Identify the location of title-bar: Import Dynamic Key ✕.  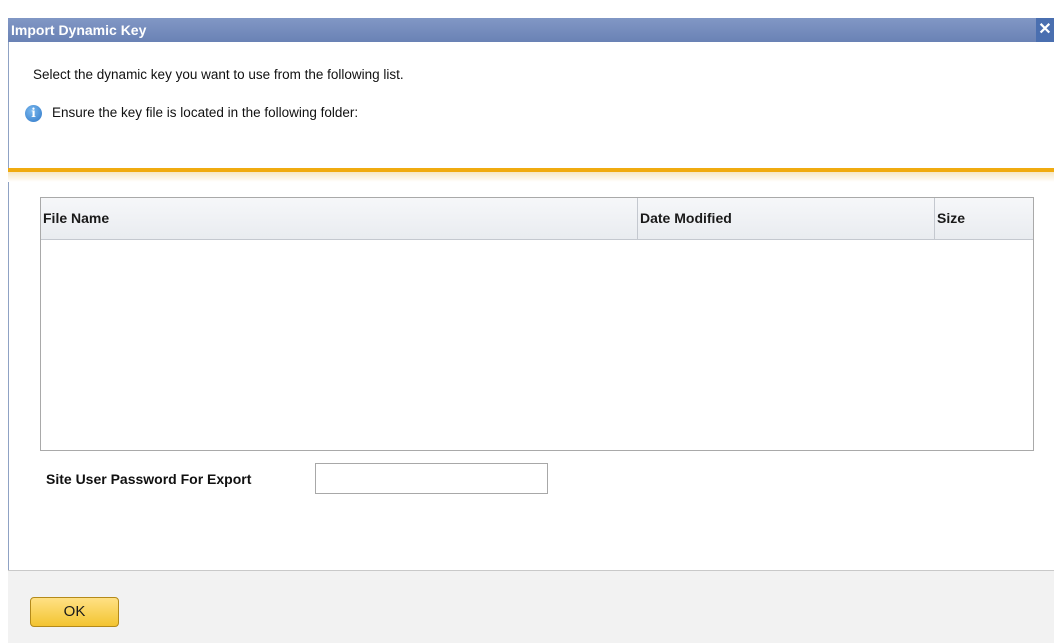
(531, 30).